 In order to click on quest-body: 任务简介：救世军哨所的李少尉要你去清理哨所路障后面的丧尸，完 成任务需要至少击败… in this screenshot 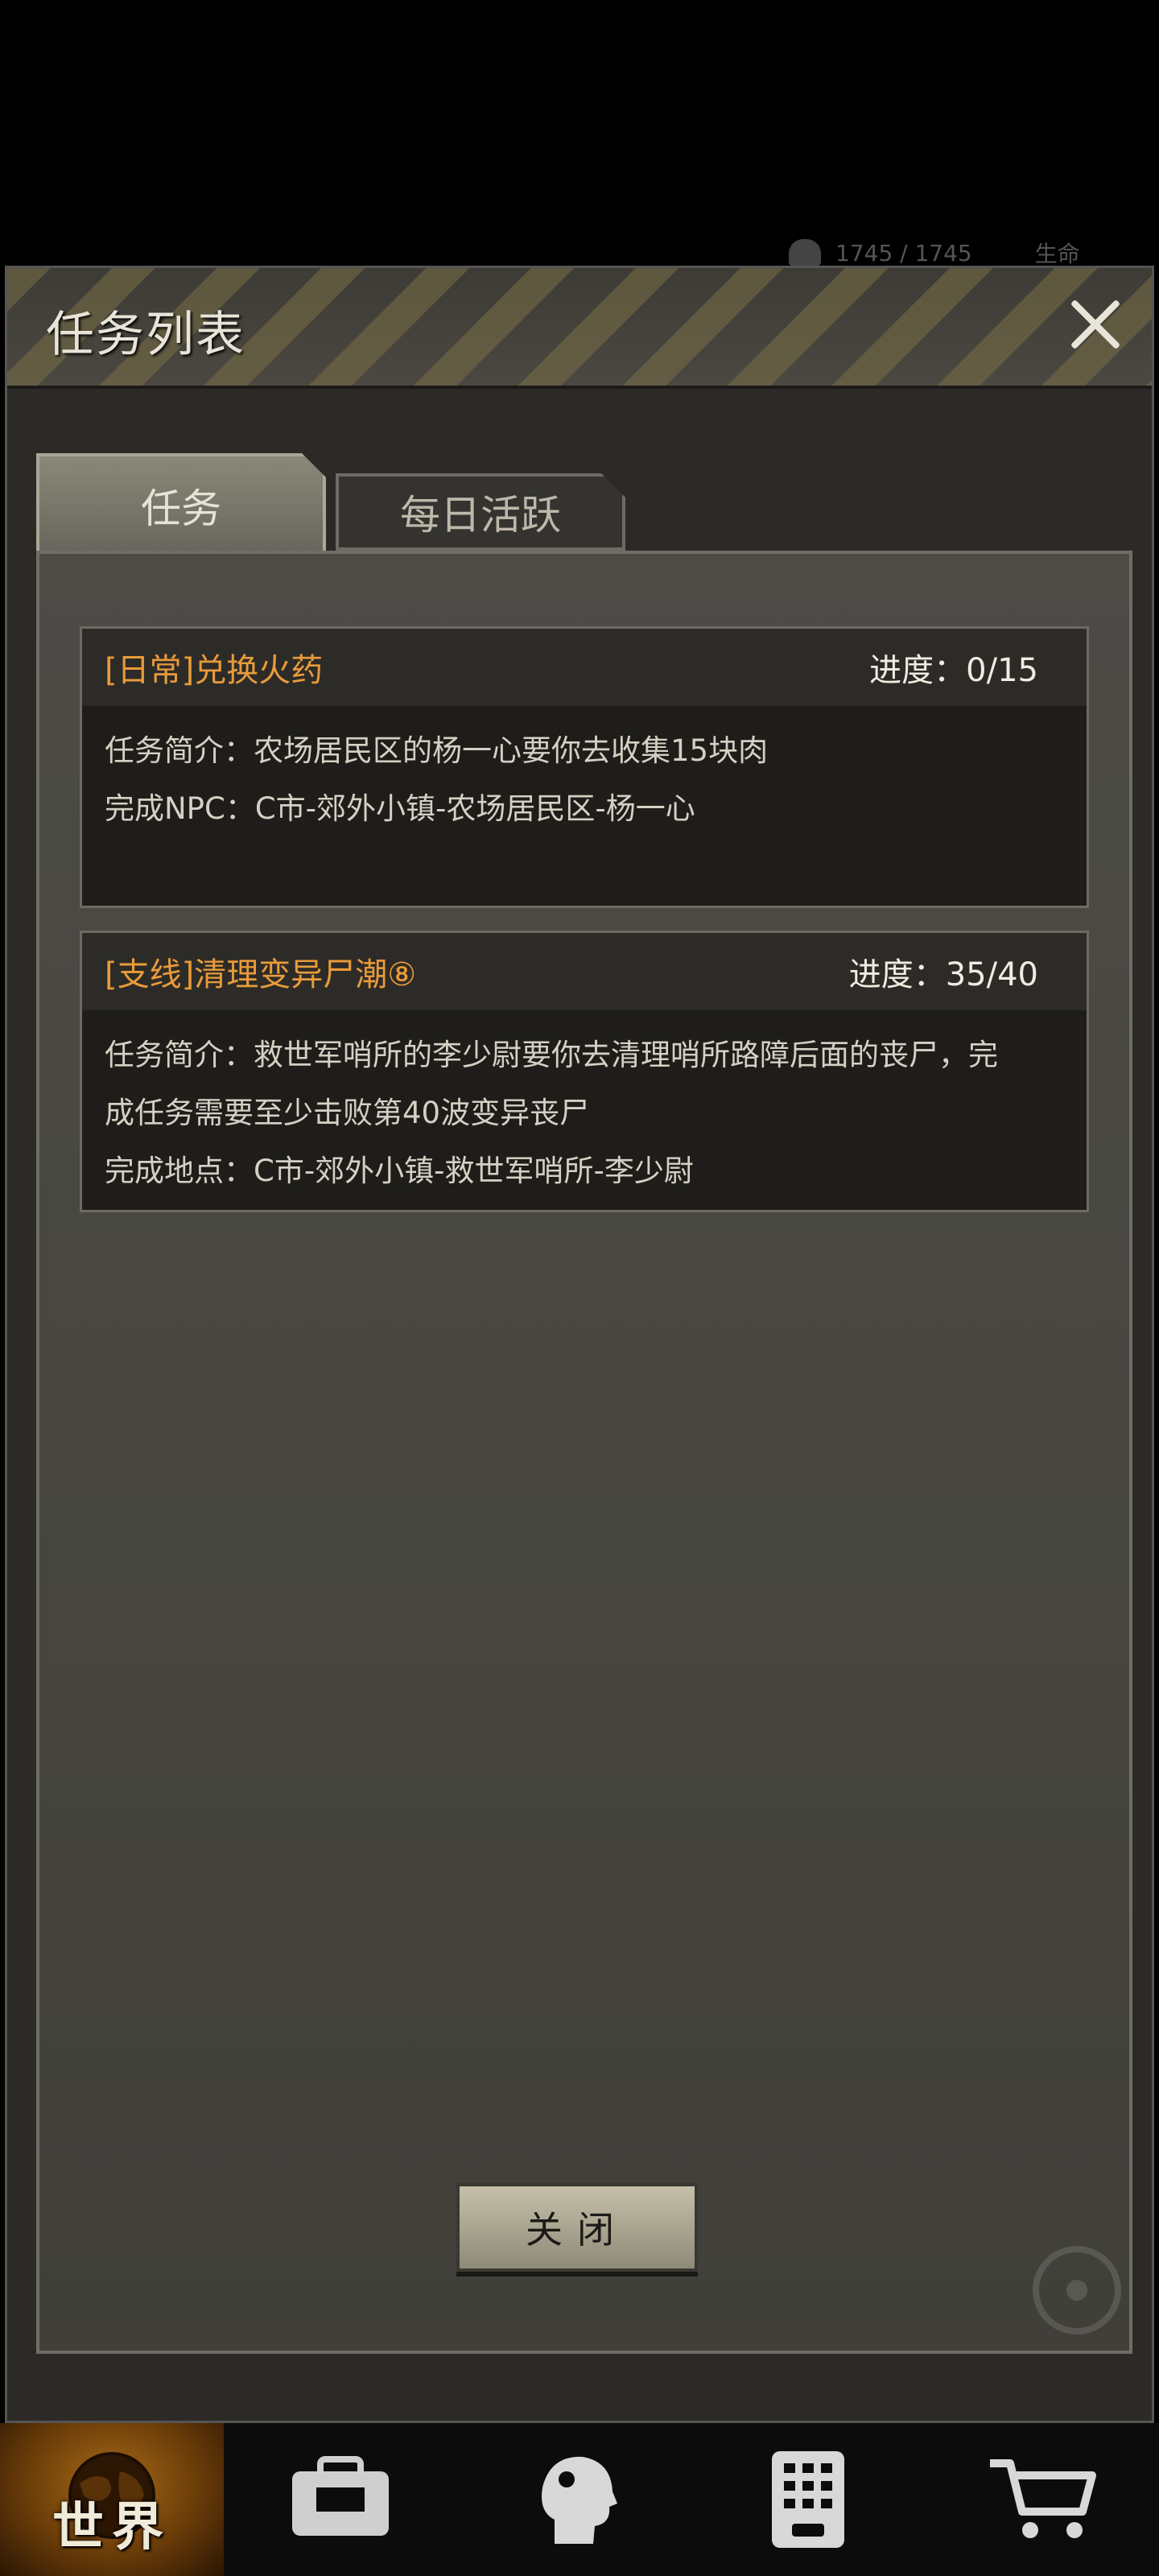, I will do `click(584, 1113)`.